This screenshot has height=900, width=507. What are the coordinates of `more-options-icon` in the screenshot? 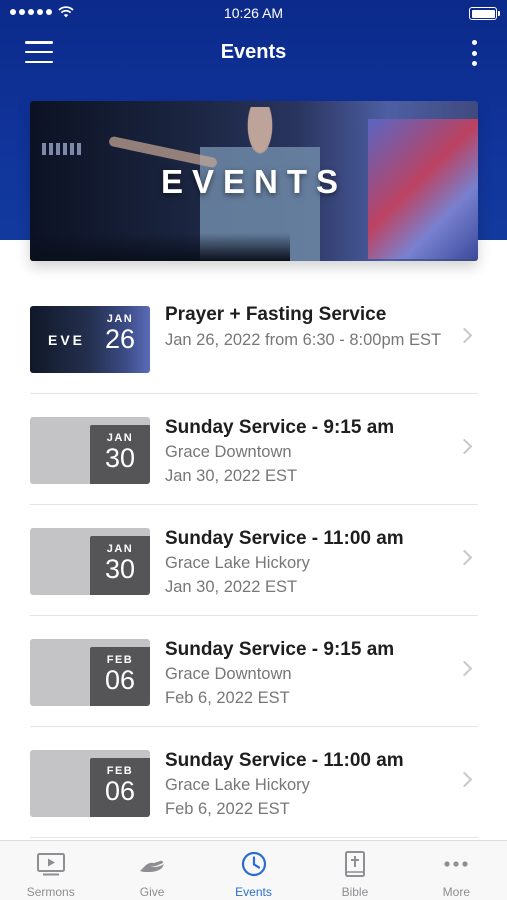 It's located at (474, 53).